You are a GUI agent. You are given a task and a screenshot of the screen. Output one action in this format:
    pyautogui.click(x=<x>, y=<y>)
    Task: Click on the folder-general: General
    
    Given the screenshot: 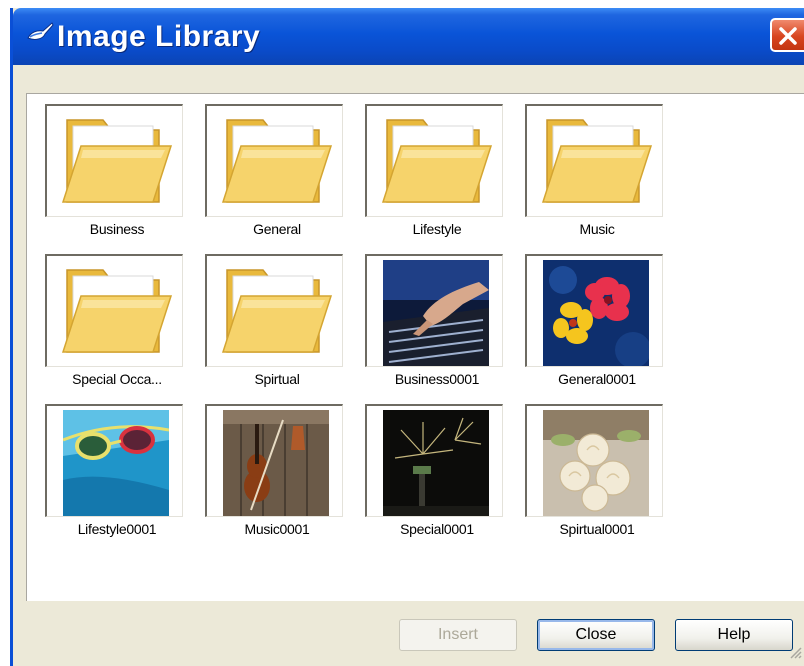 What is the action you would take?
    pyautogui.click(x=277, y=179)
    